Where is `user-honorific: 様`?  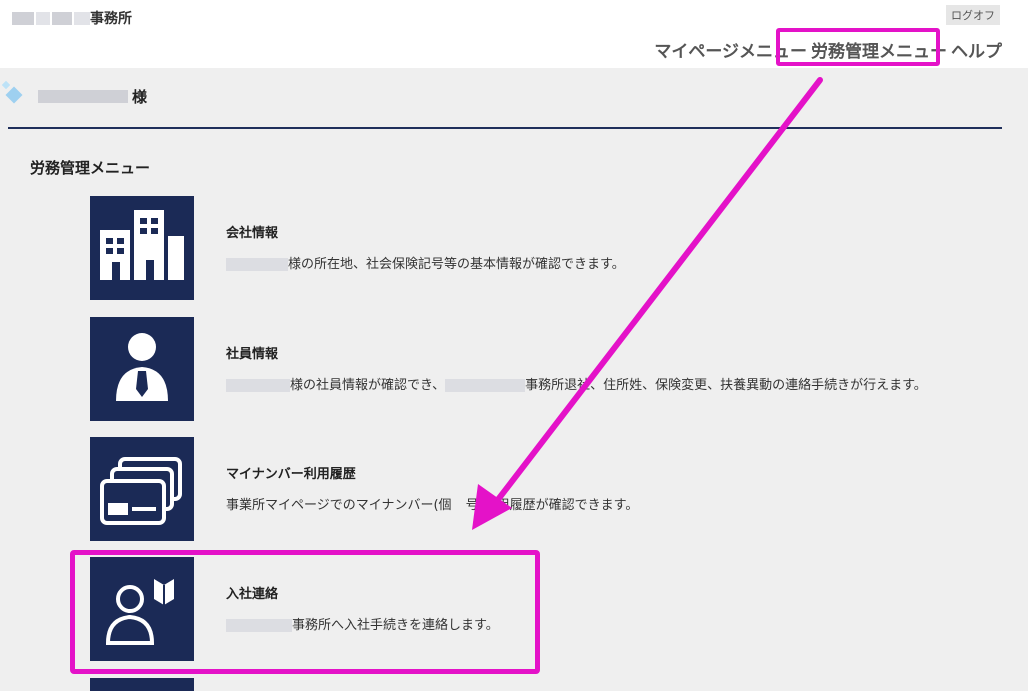 user-honorific: 様 is located at coordinates (140, 97).